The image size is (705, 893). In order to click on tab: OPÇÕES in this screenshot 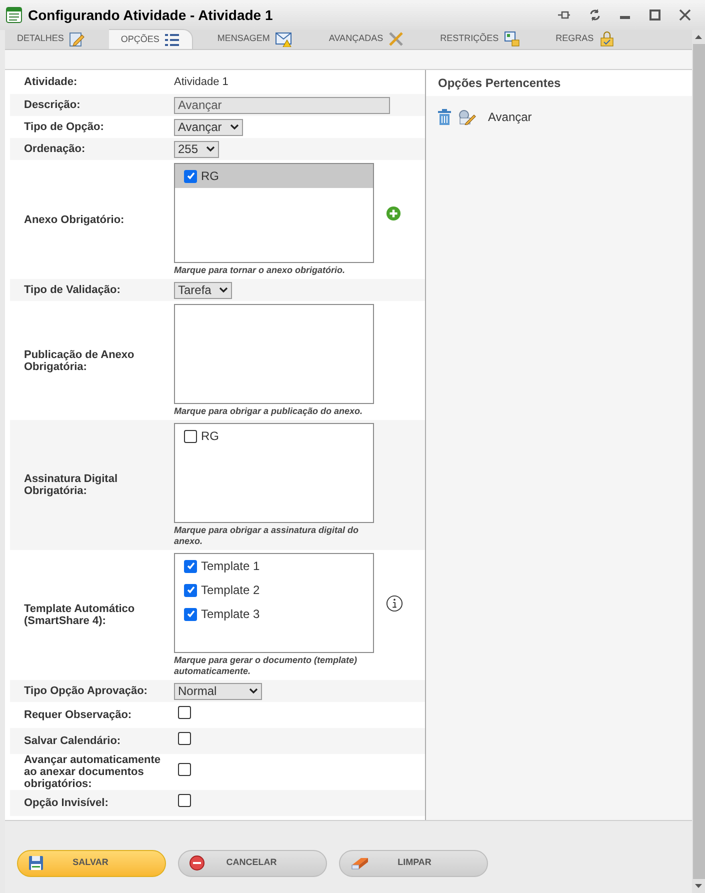, I will do `click(151, 39)`.